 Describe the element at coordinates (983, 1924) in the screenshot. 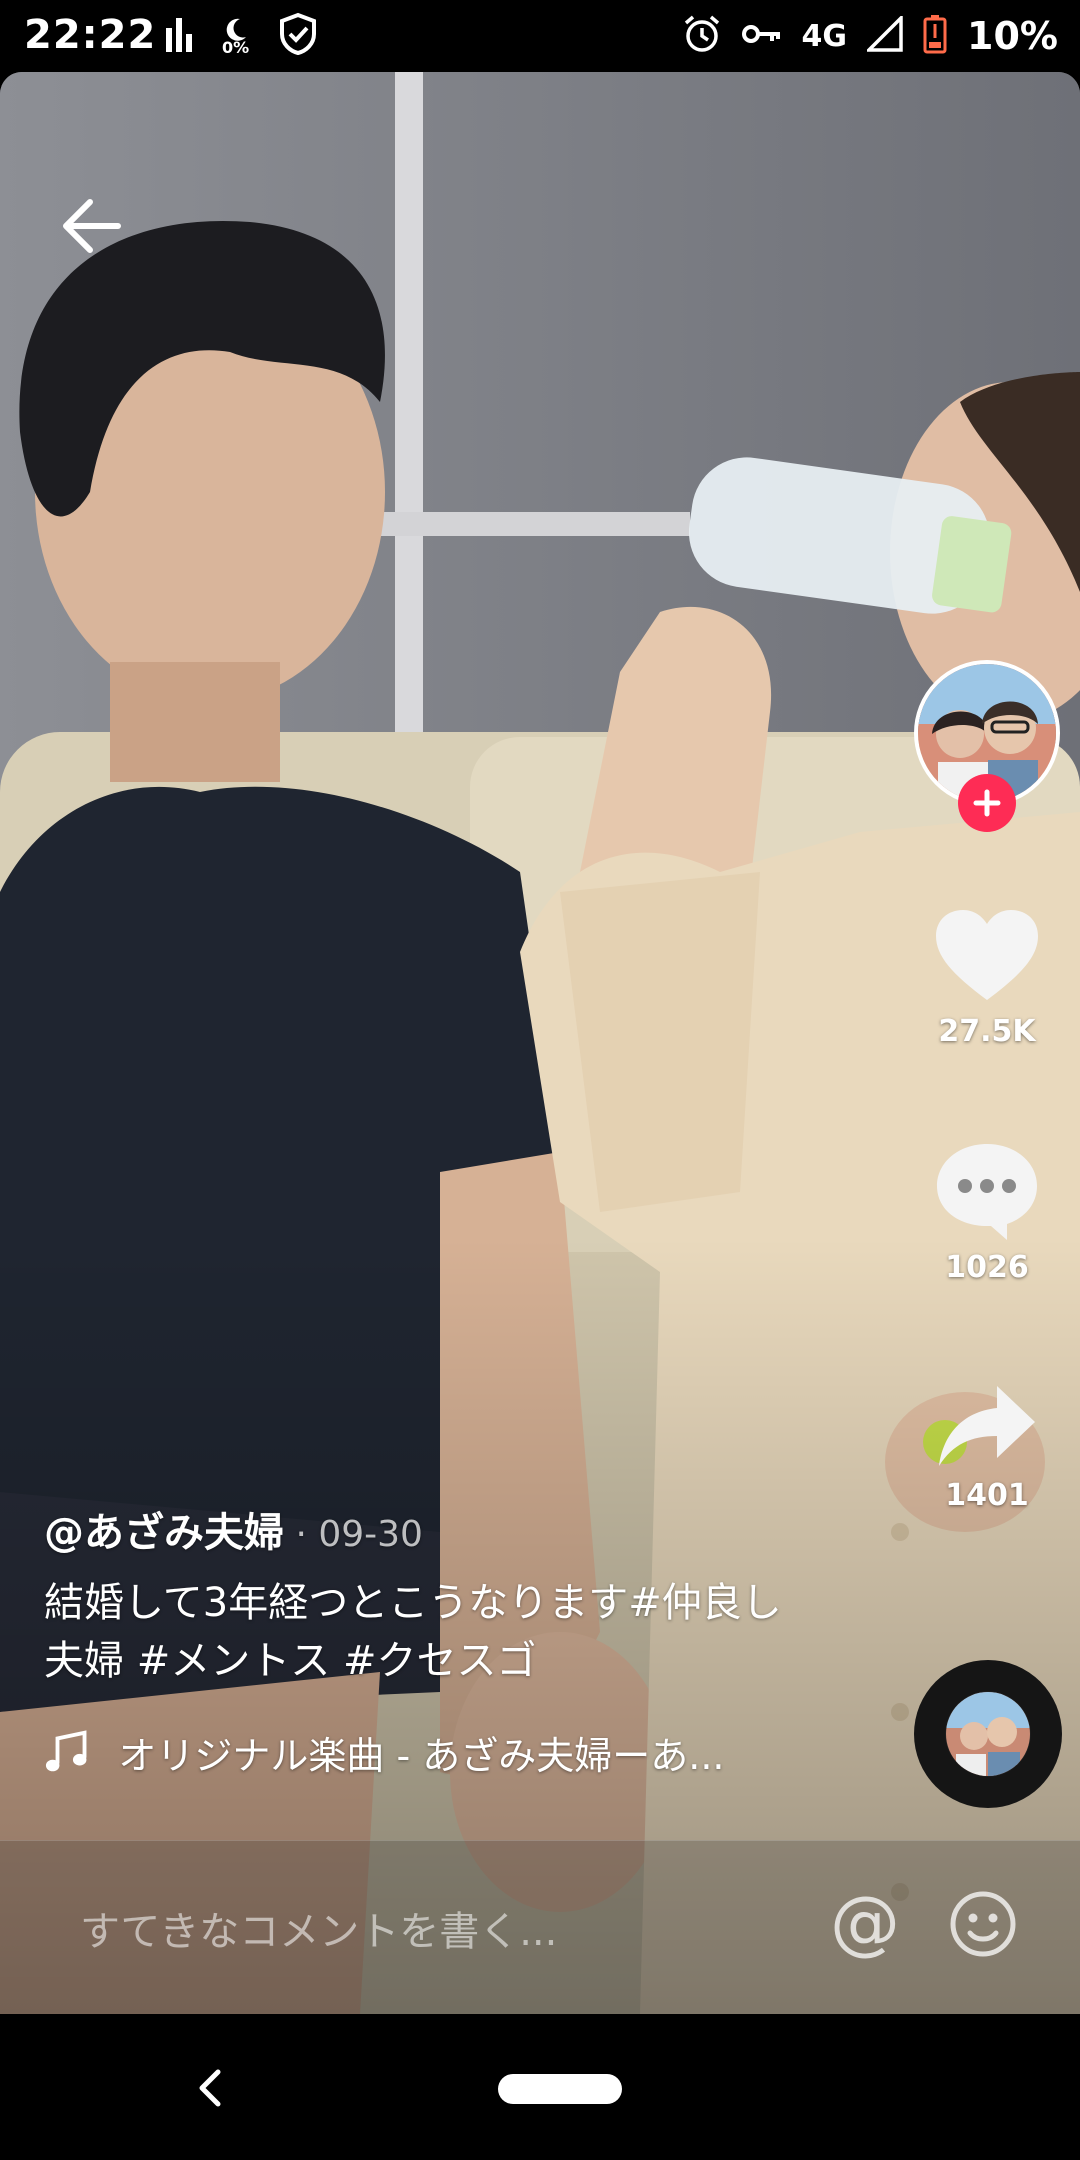

I see `emoji-icon` at that location.